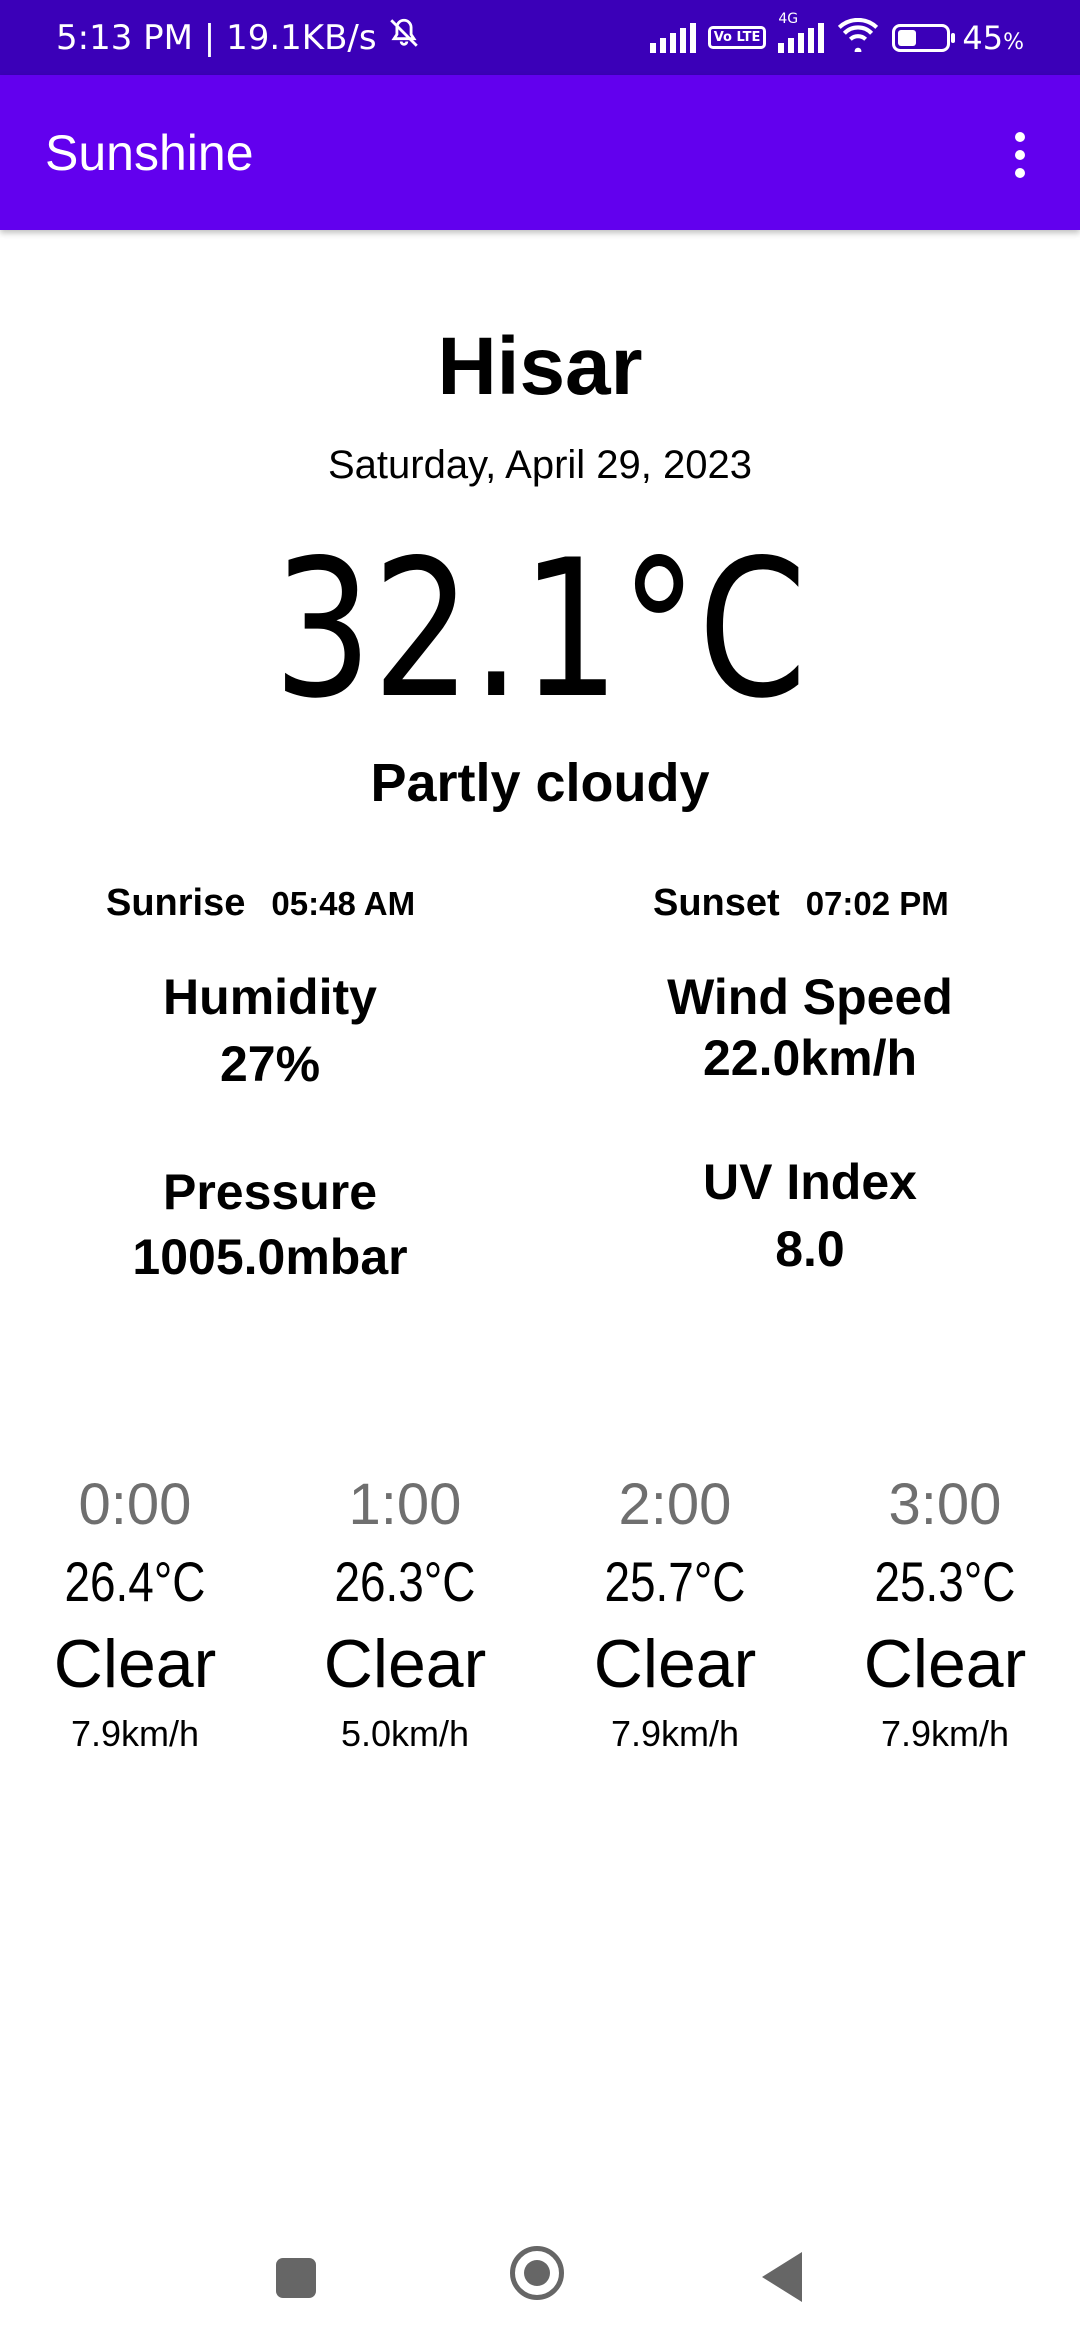 This screenshot has width=1080, height=2340. I want to click on app-bar: Sunshine, so click(540, 152).